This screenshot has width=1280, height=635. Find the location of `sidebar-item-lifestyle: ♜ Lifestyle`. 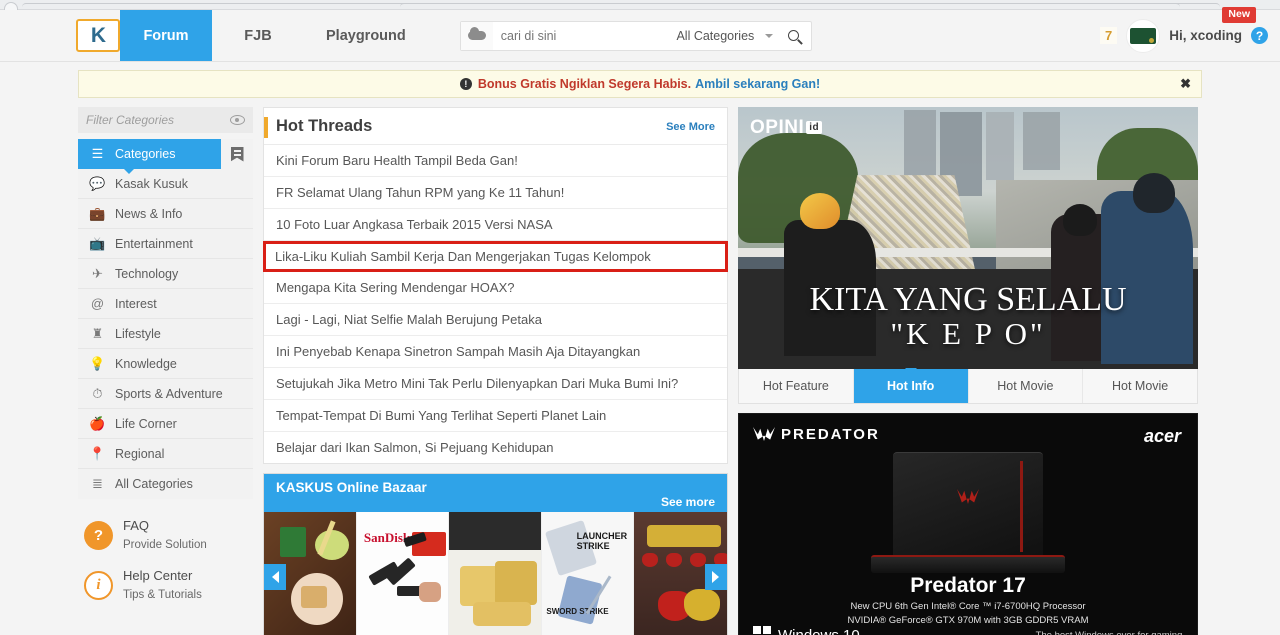

sidebar-item-lifestyle: ♜ Lifestyle is located at coordinates (165, 334).